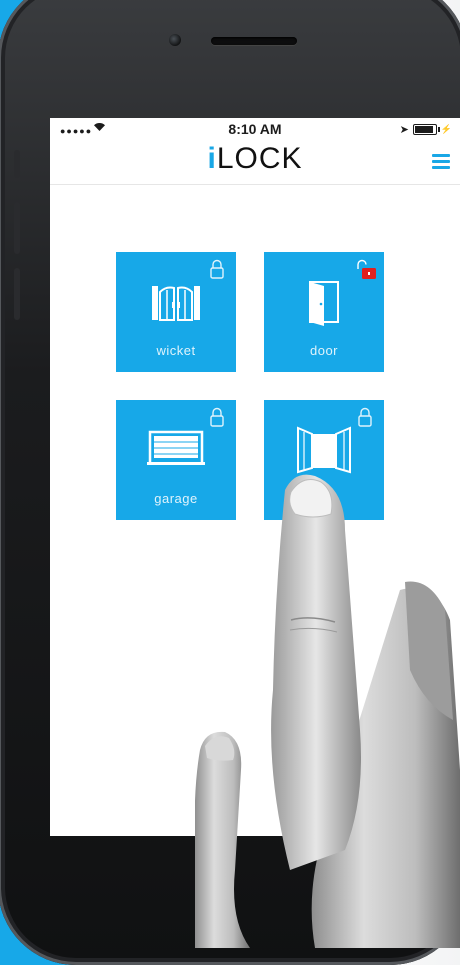 The image size is (460, 965). What do you see at coordinates (324, 498) in the screenshot?
I see `tile-label: gate` at bounding box center [324, 498].